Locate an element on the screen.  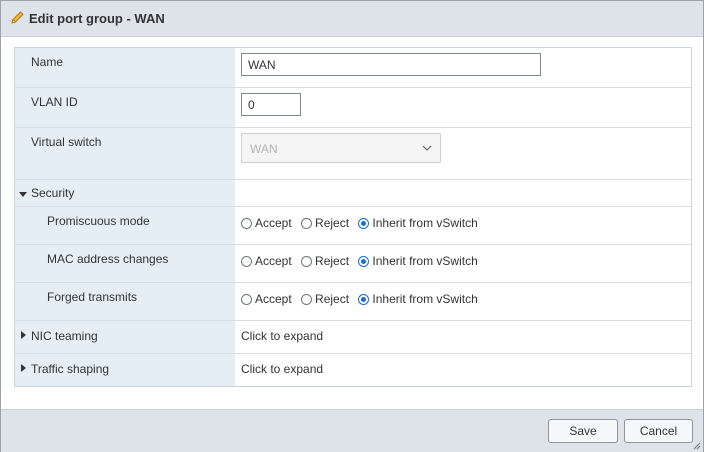
vlan-label: VLAN ID is located at coordinates (54, 102).